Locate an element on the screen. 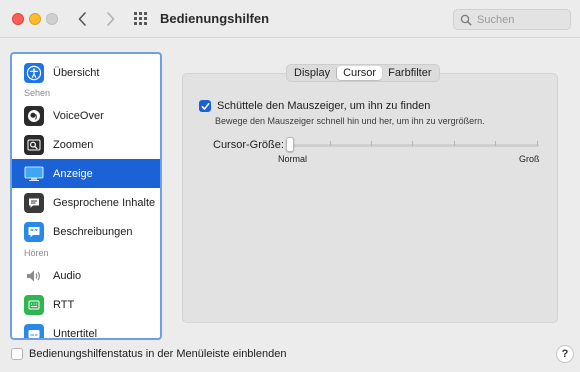  sidebar-item-captions: Untertitel is located at coordinates (86, 329).